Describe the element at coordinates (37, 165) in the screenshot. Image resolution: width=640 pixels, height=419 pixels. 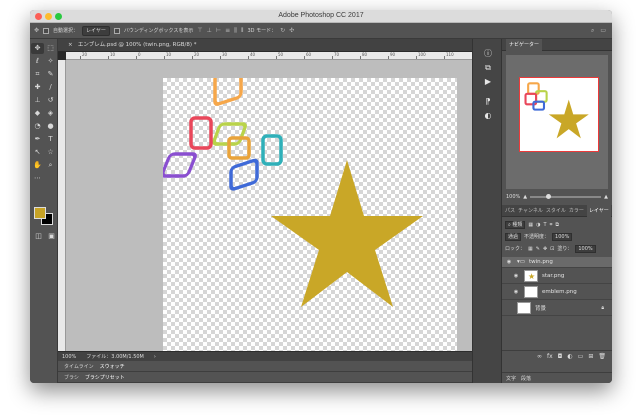
I see `hand-tool-icon: ✋` at that location.